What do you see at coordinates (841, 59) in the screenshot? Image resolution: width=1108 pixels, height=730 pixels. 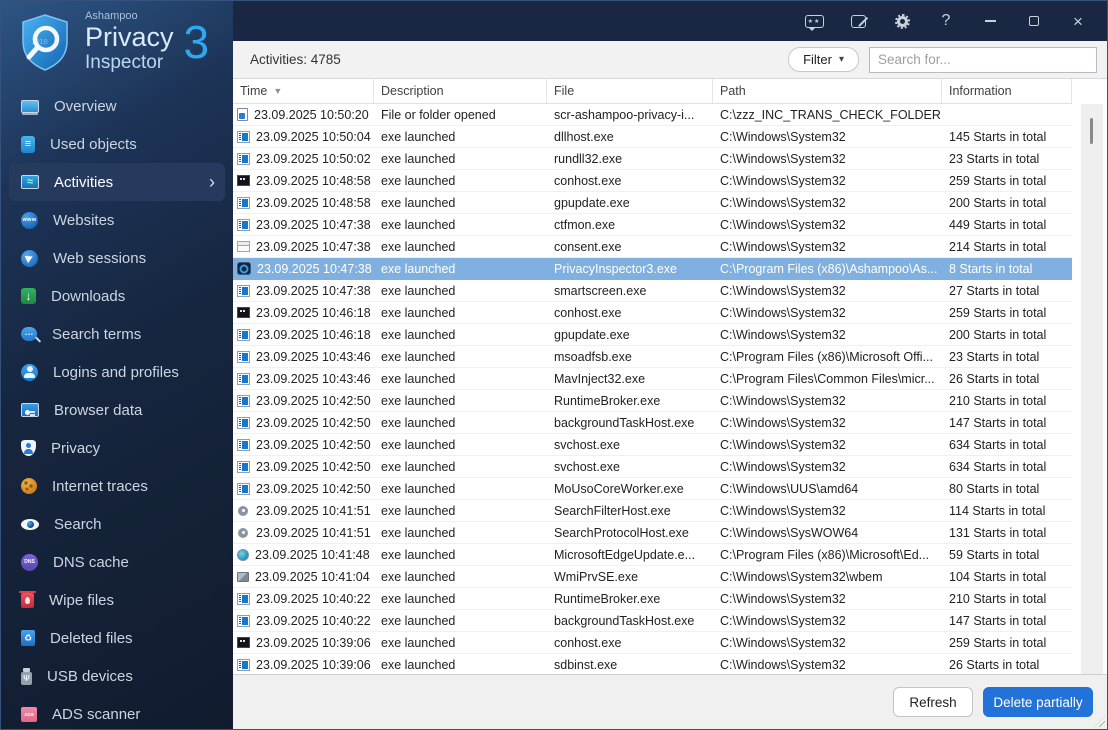 I see `caret-down-icon: ▾` at bounding box center [841, 59].